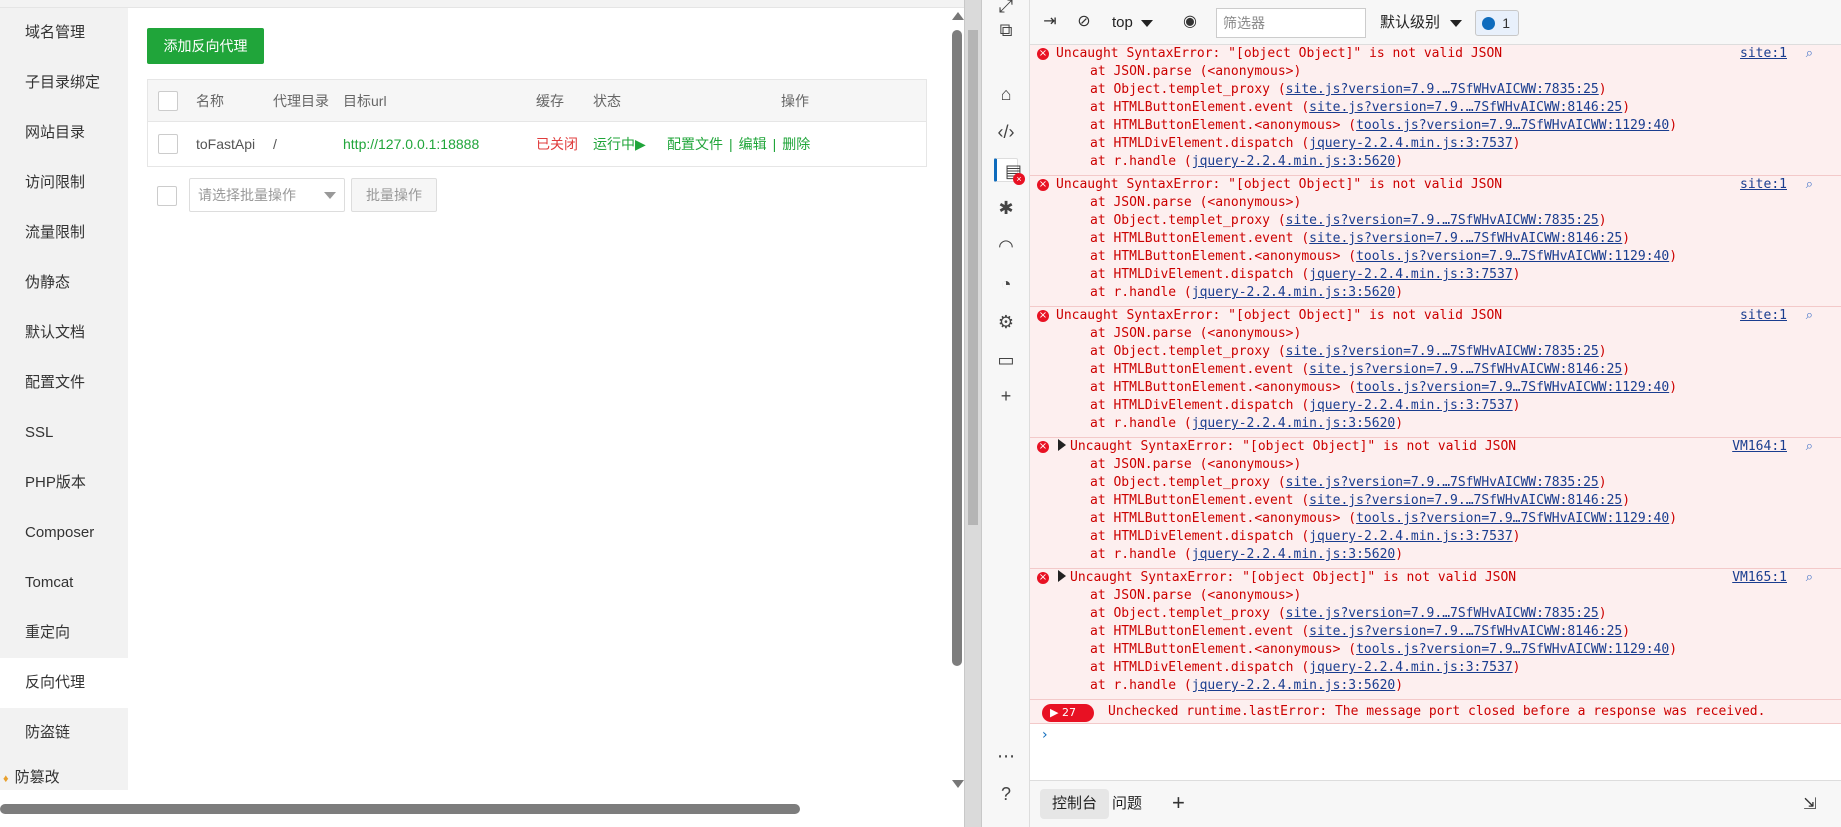 This screenshot has height=827, width=1841. I want to click on sidebar-item: 默认文档, so click(64, 333).